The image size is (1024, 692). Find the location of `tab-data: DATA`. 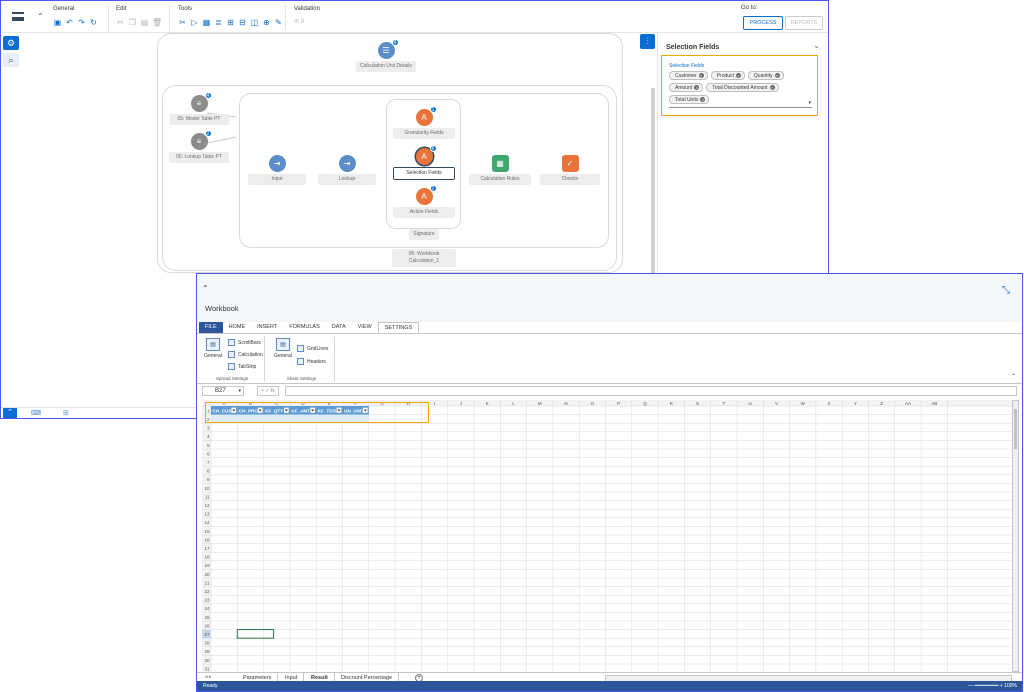

tab-data: DATA is located at coordinates (339, 327).